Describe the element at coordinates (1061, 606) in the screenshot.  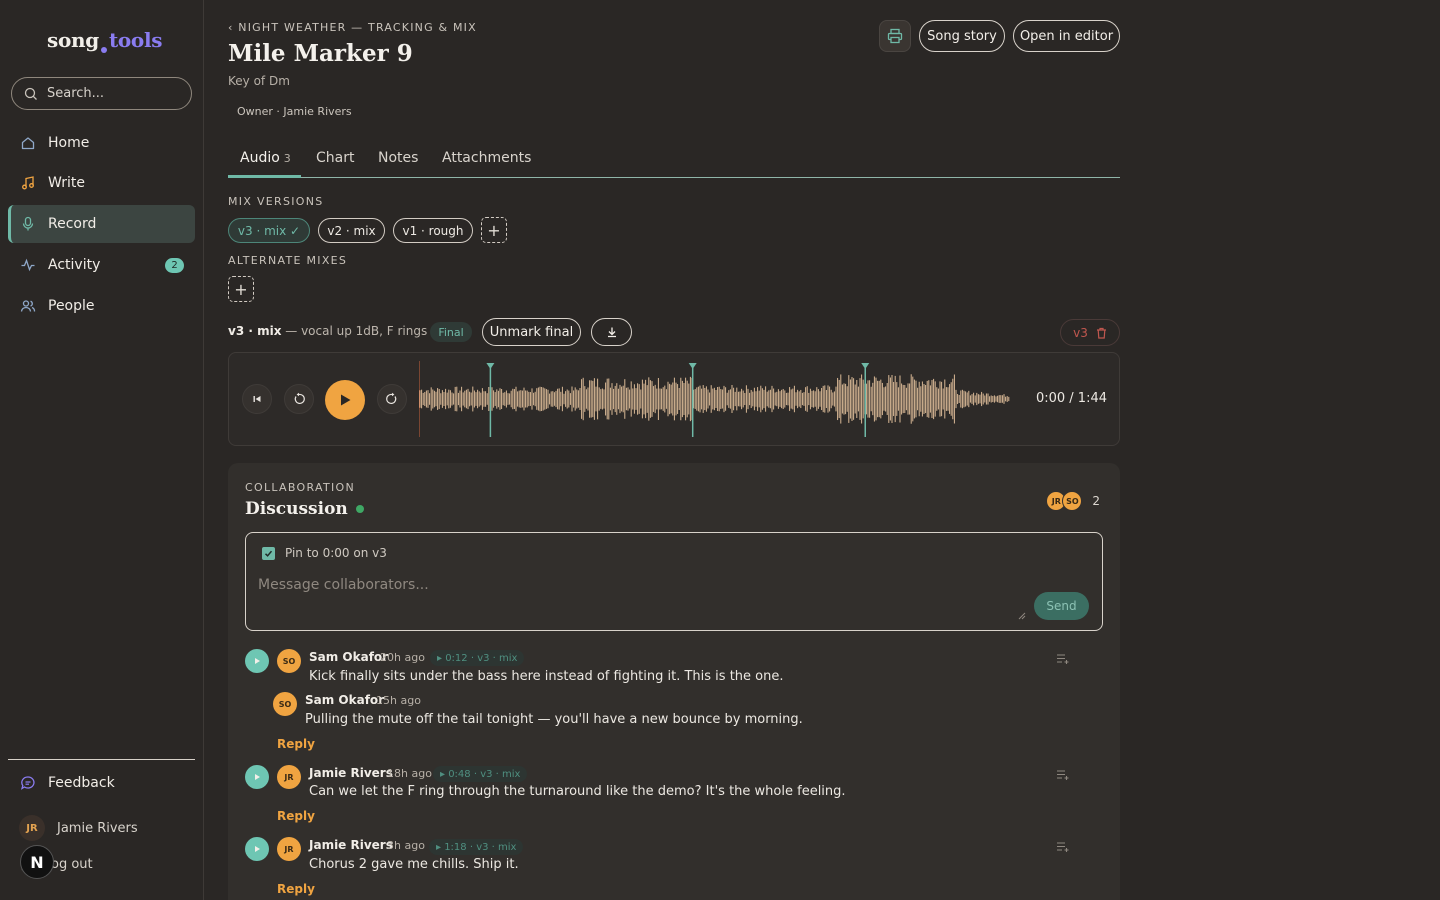
I see `send-button: Send` at that location.